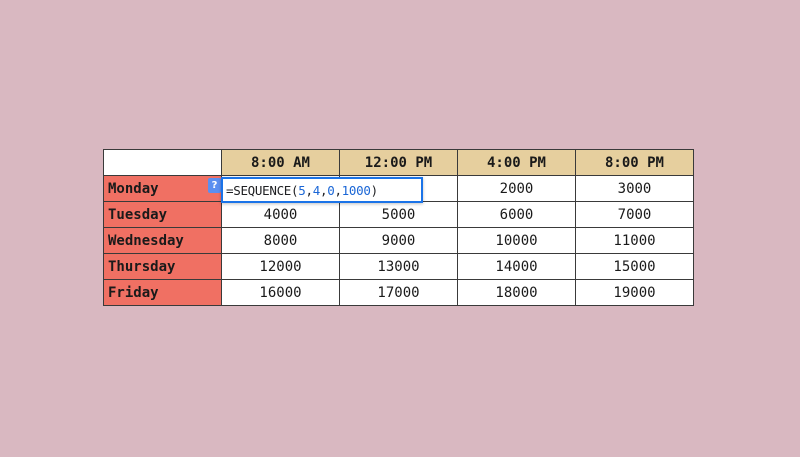 The image size is (800, 457). I want to click on column-header-8pm: 8:00 PM, so click(634, 162).